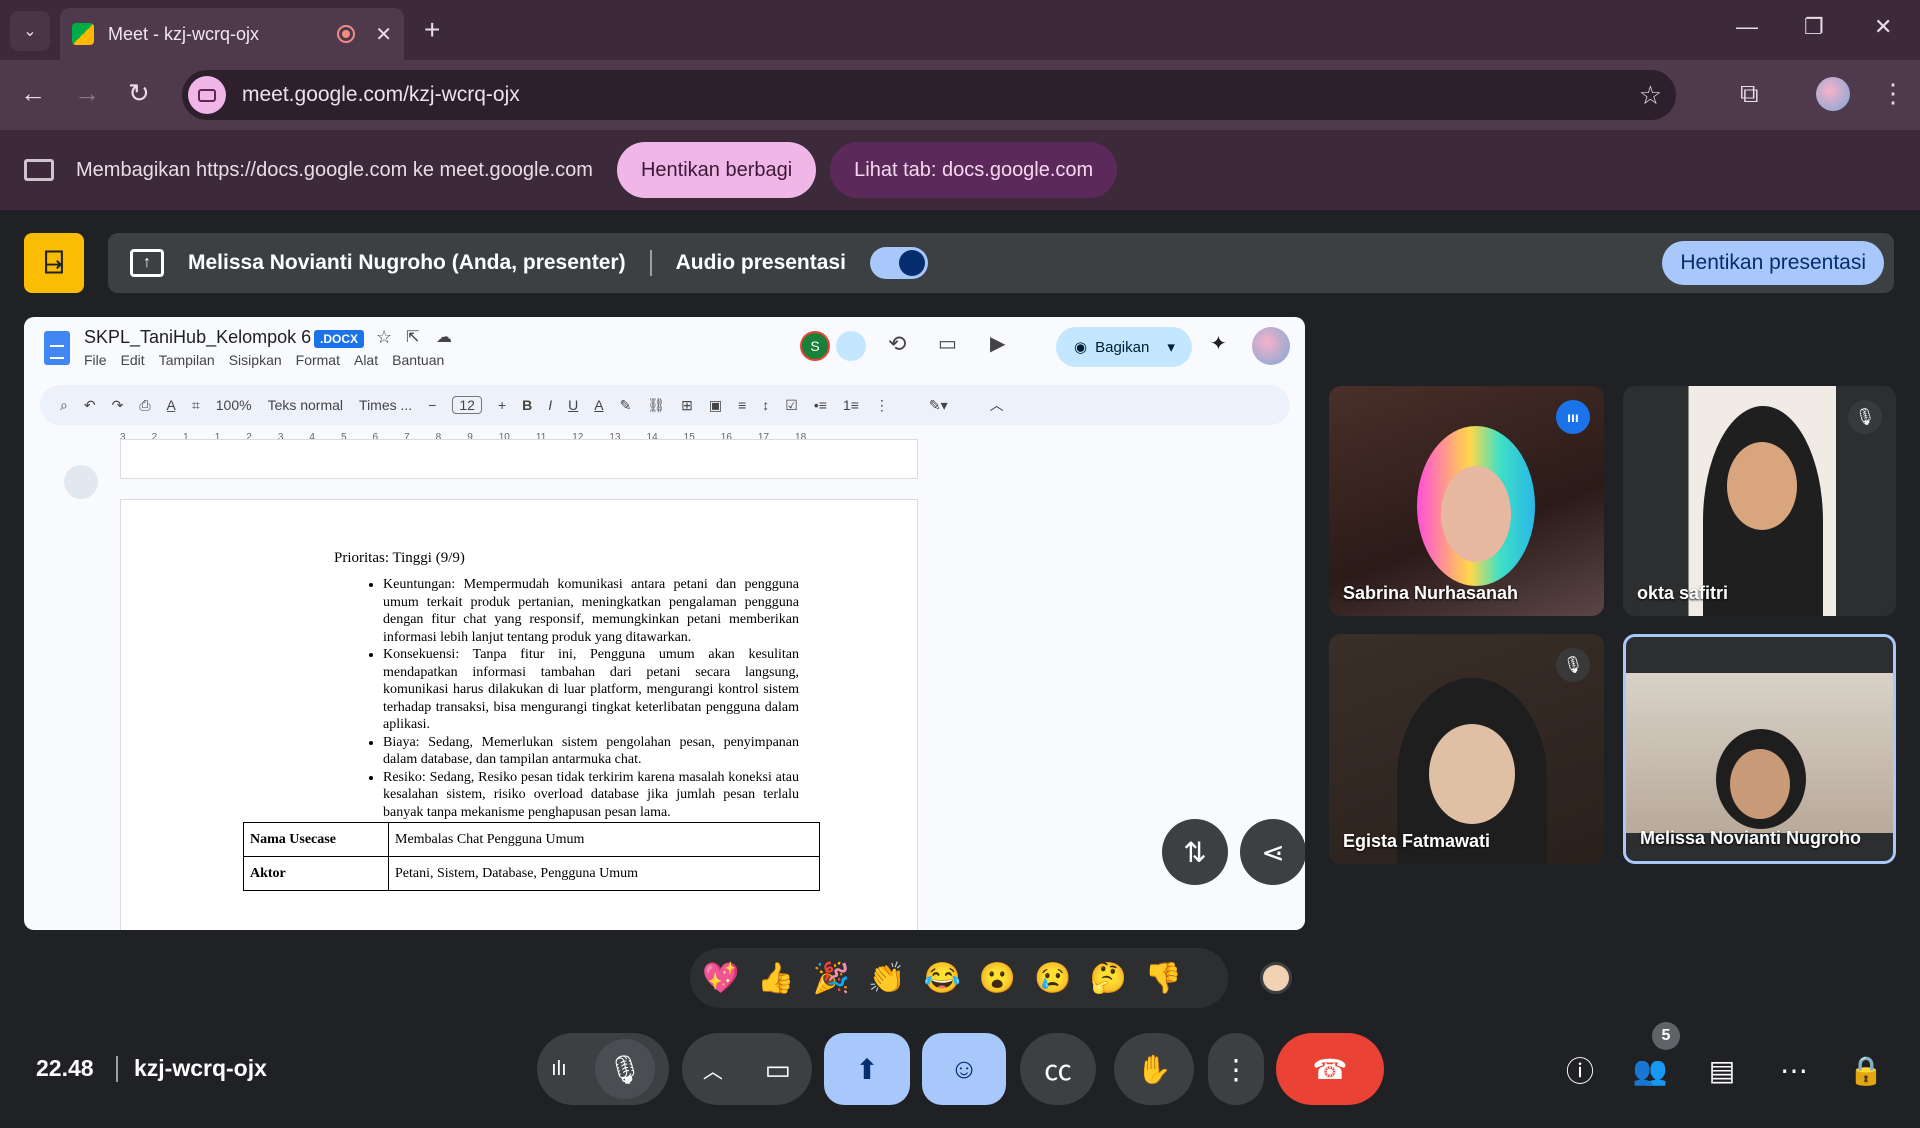  What do you see at coordinates (1747, 27) in the screenshot?
I see `minimize-button: —` at bounding box center [1747, 27].